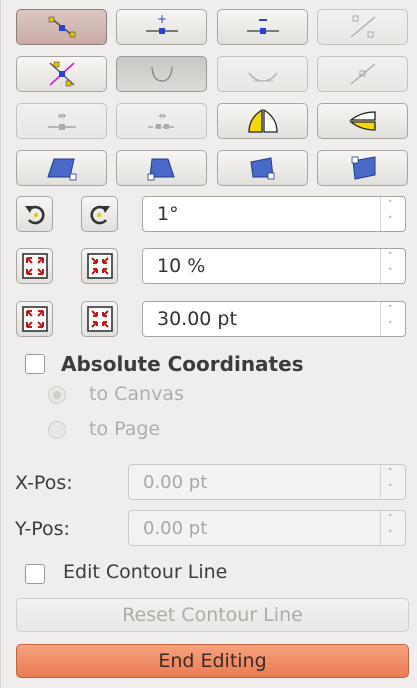 The height and width of the screenshot is (688, 417). I want to click on rotate-3d-icon, so click(363, 168).